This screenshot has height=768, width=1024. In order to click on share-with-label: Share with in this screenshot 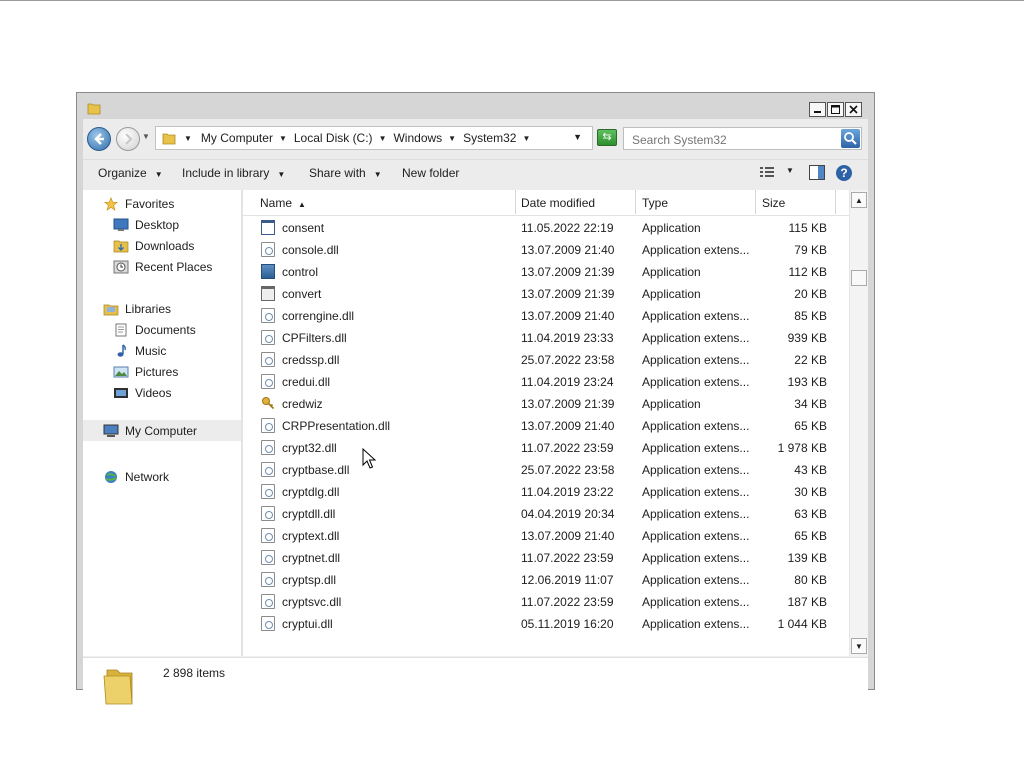, I will do `click(337, 173)`.